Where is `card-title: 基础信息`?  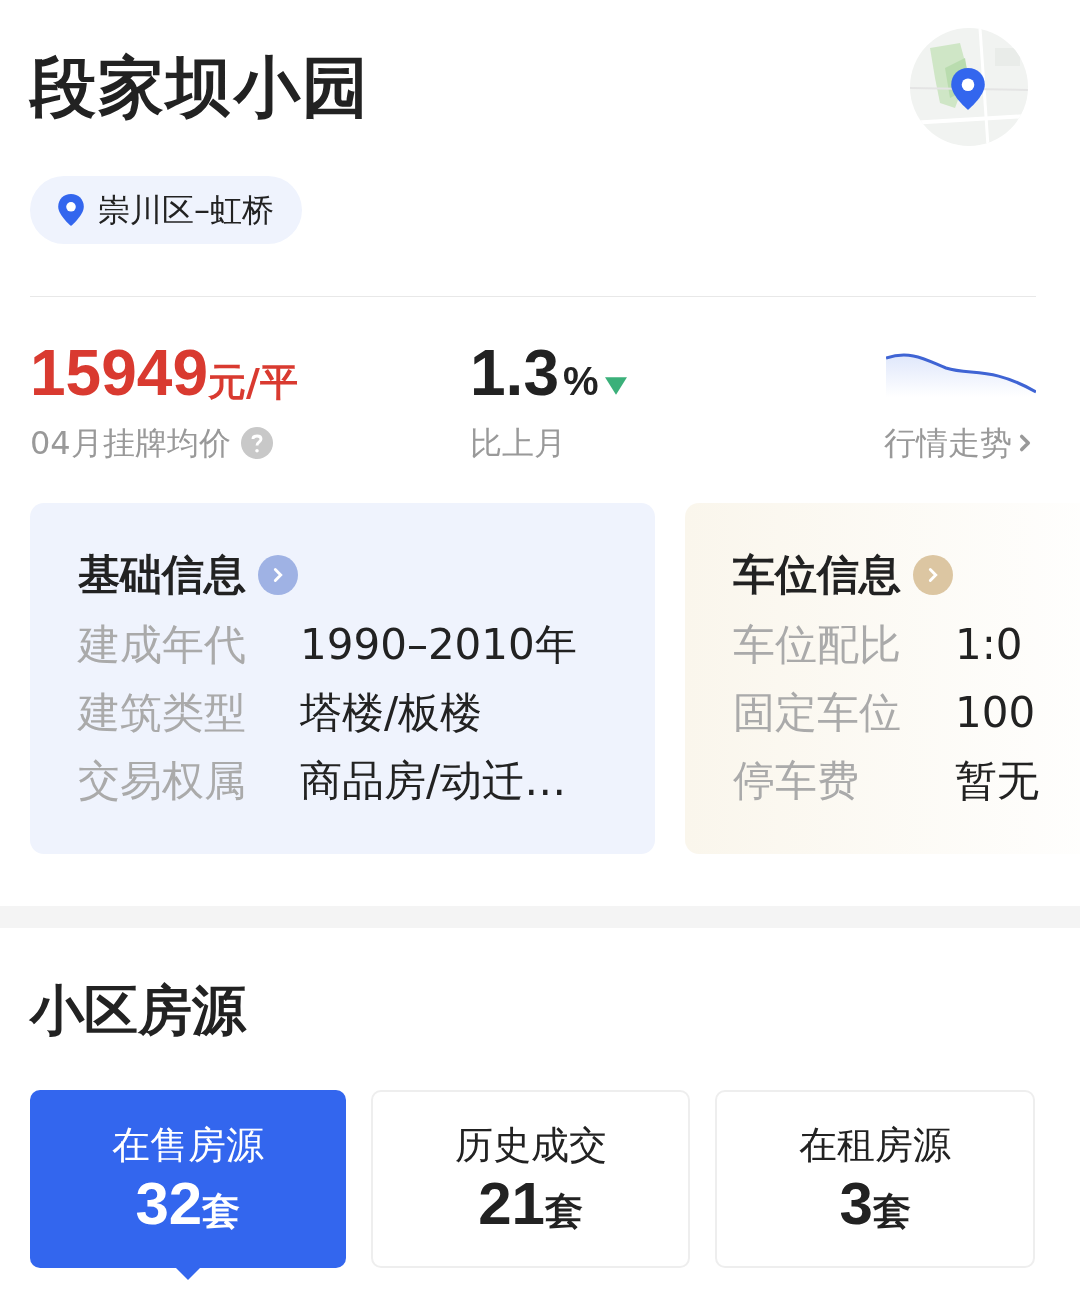 card-title: 基础信息 is located at coordinates (162, 575).